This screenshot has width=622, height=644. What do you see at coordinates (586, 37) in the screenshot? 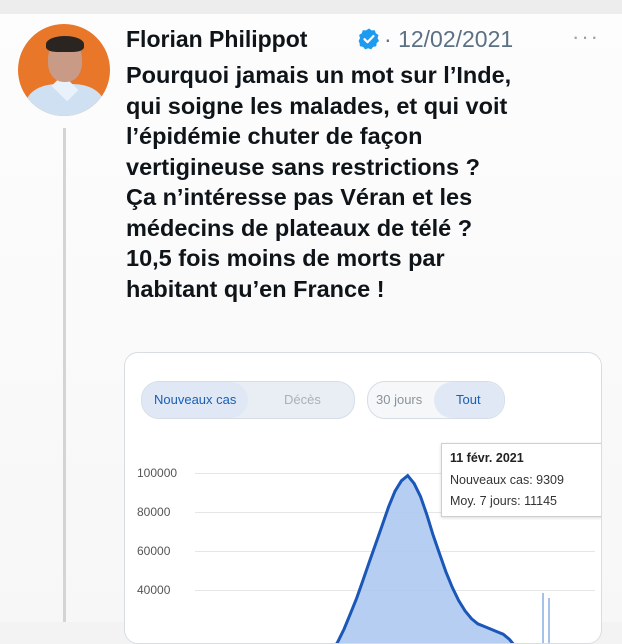
I see `more-options-icon: ···` at bounding box center [586, 37].